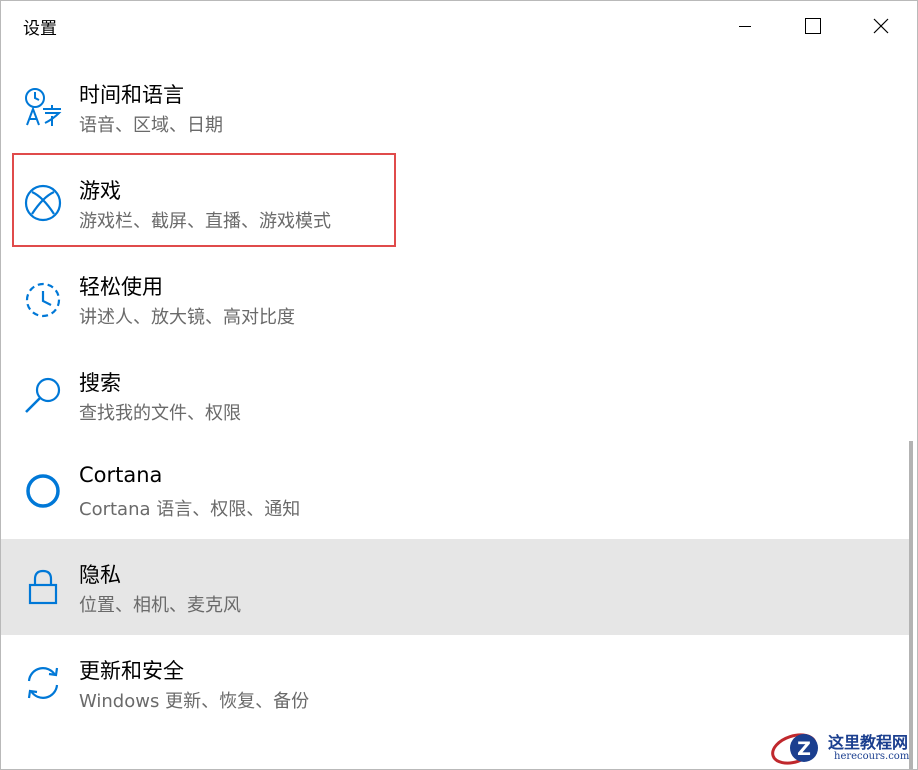 The height and width of the screenshot is (770, 918). Describe the element at coordinates (794, 749) in the screenshot. I see `watermark-z-icon: Z` at that location.